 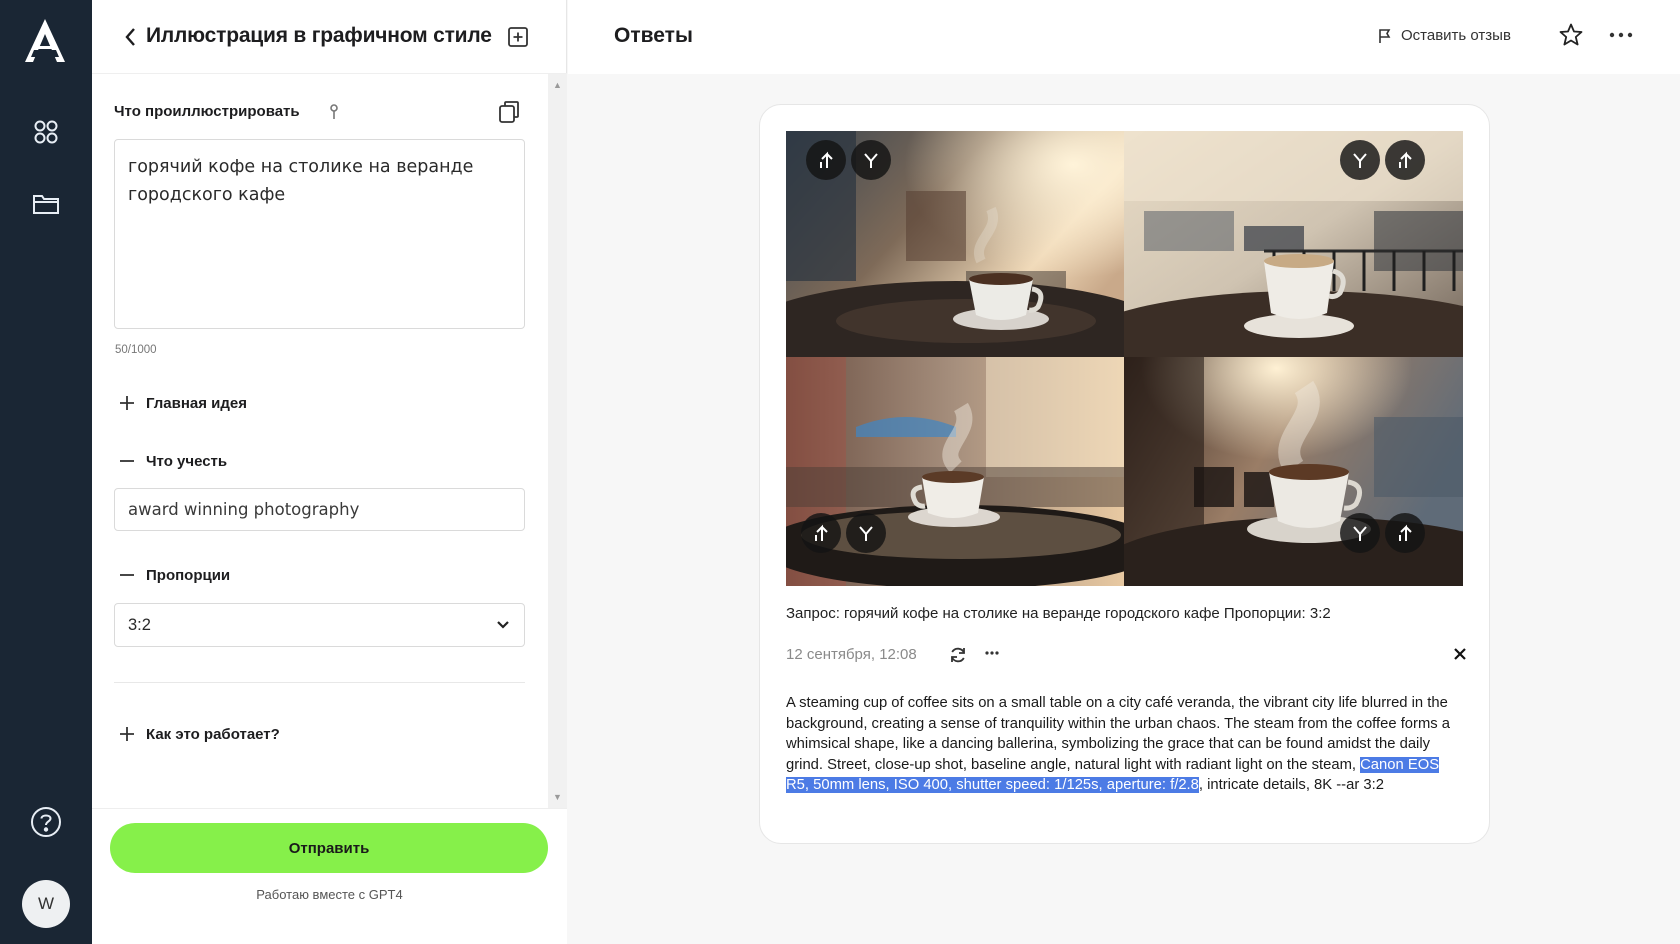 I want to click on close-icon, so click(x=1460, y=654).